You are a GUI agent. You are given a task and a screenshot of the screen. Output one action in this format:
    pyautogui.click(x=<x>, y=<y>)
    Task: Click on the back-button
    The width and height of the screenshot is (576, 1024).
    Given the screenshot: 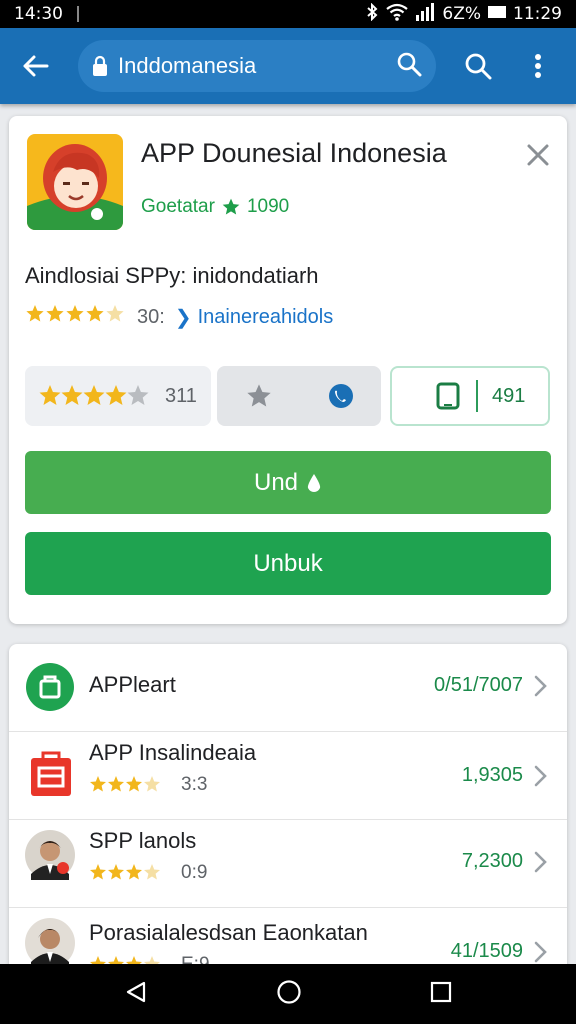 What is the action you would take?
    pyautogui.click(x=35, y=66)
    